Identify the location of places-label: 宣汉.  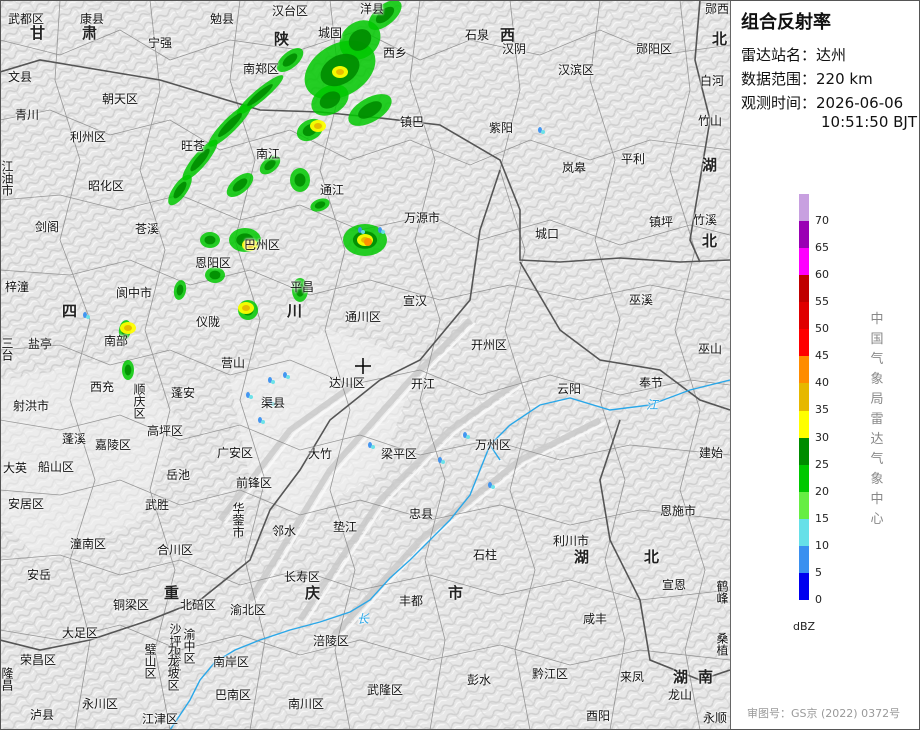
(415, 301).